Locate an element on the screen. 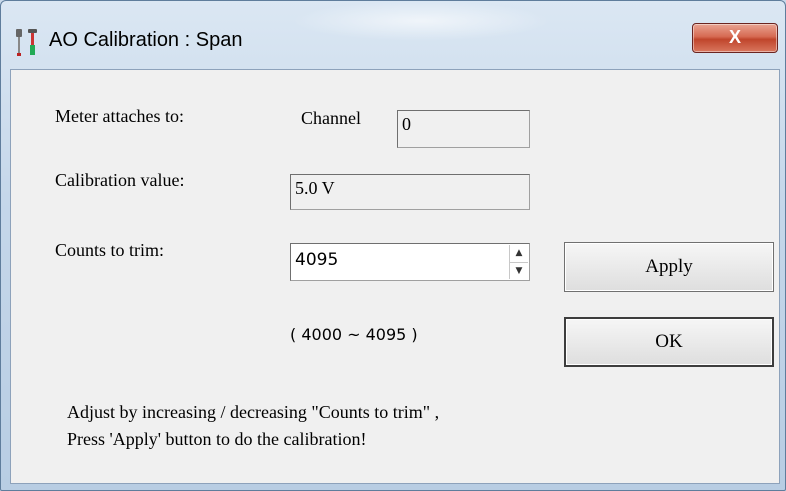 The height and width of the screenshot is (491, 786). apply-button: Apply is located at coordinates (669, 267).